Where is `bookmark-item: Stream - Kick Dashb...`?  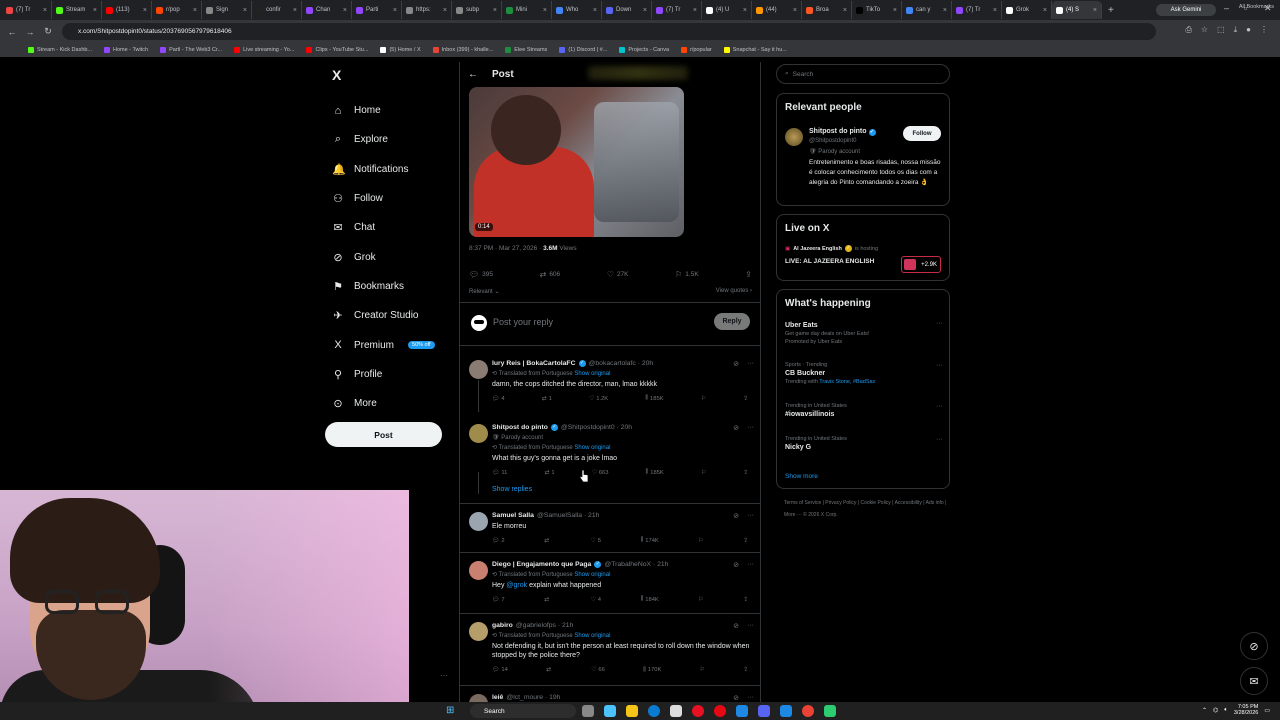
bookmark-item: Stream - Kick Dashb... is located at coordinates (60, 50).